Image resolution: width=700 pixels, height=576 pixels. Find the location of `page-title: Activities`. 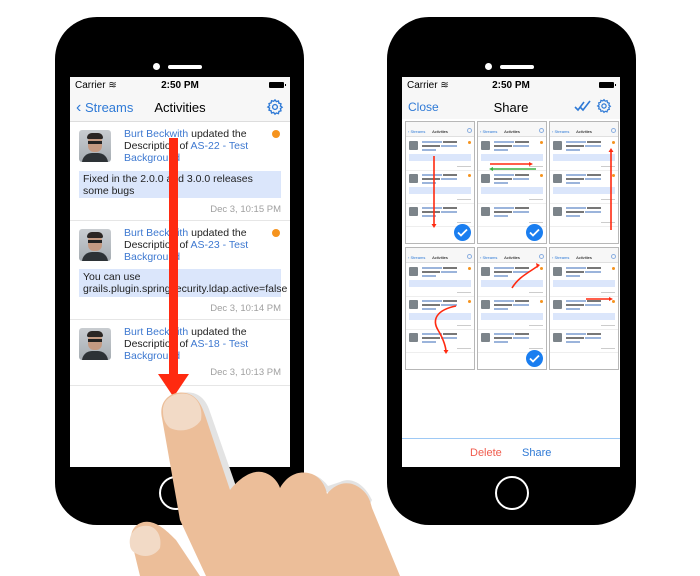

page-title: Activities is located at coordinates (180, 107).